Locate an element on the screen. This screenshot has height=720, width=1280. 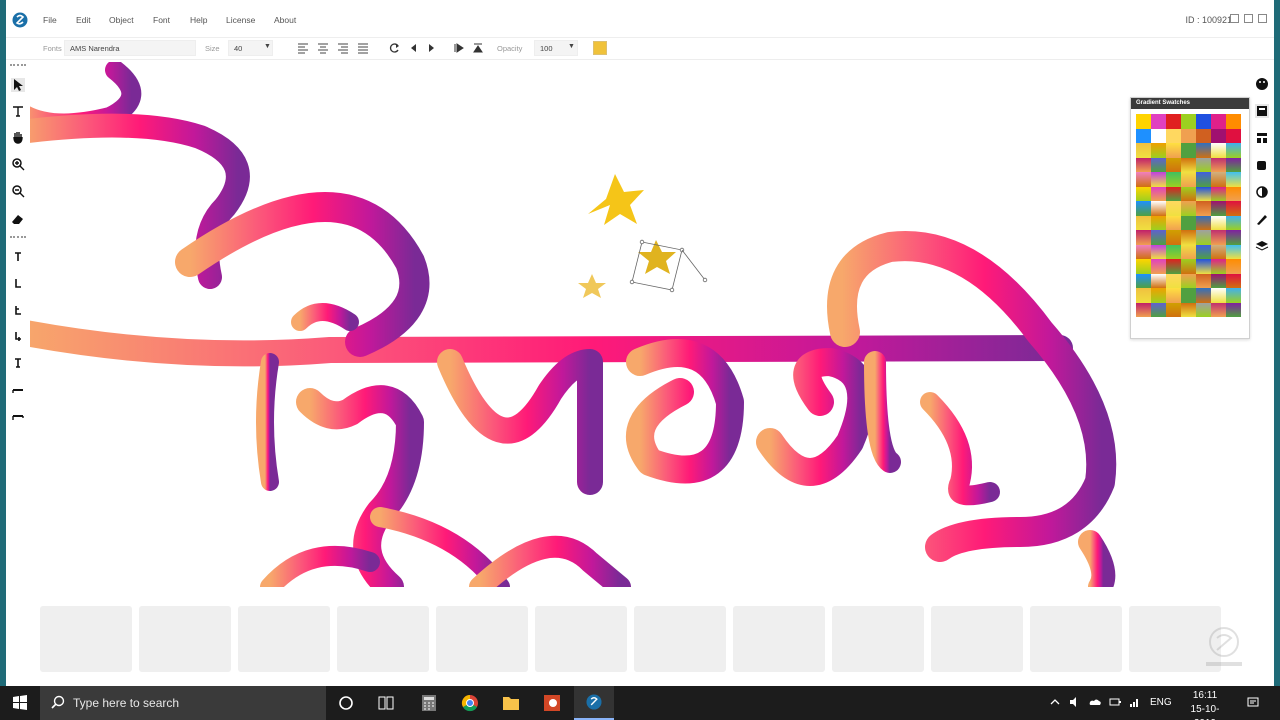
brush-icon is located at coordinates (1262, 219).